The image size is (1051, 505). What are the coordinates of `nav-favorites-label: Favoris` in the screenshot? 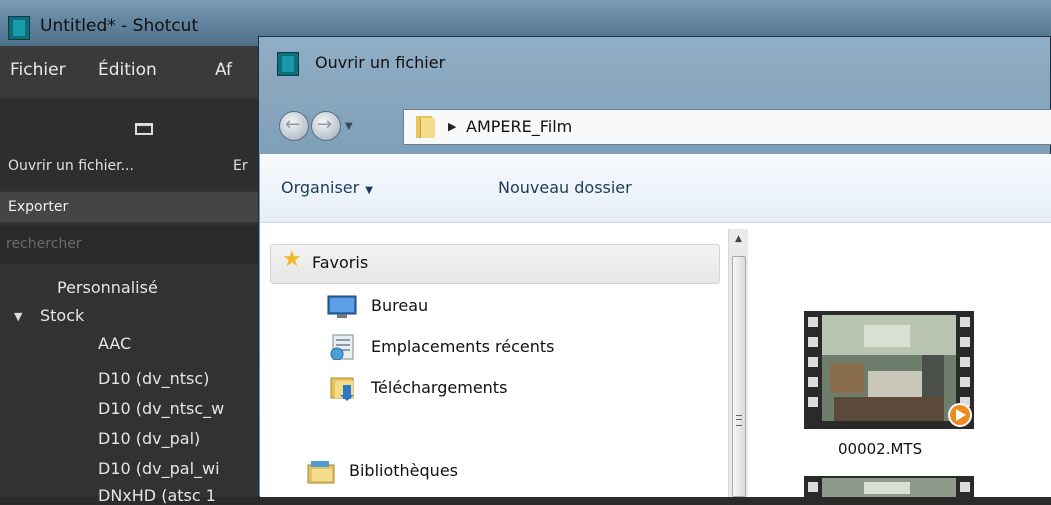 It's located at (340, 262).